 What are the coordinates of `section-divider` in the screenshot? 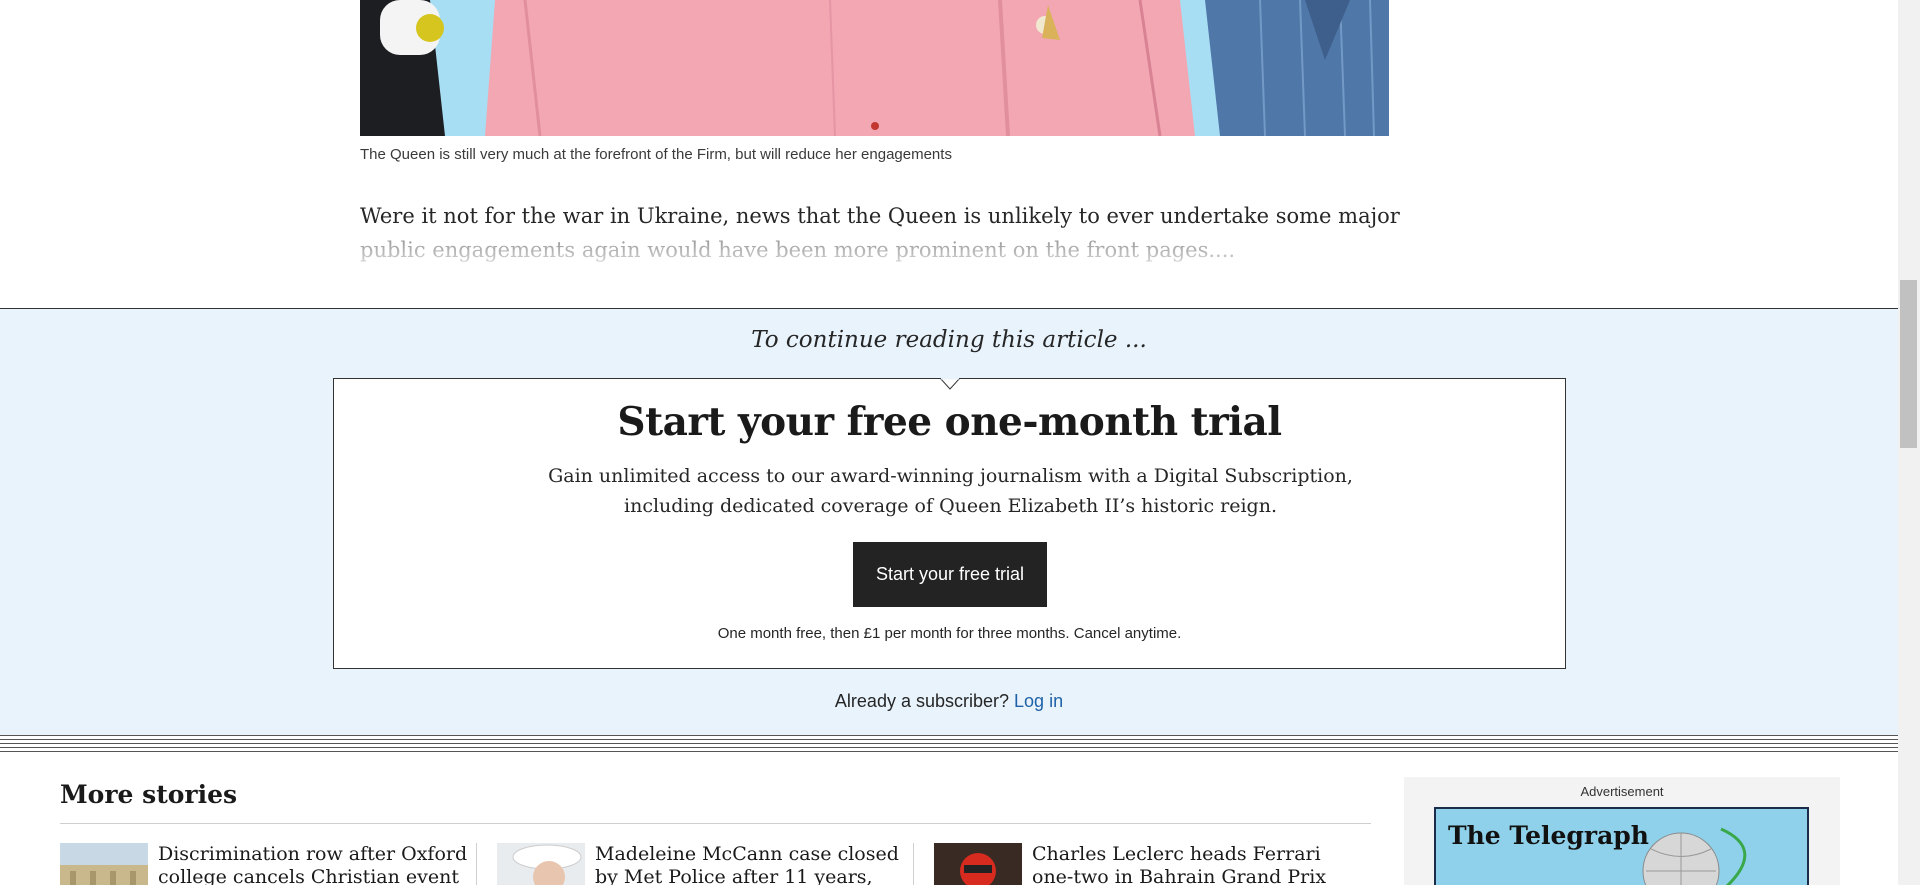 It's located at (949, 744).